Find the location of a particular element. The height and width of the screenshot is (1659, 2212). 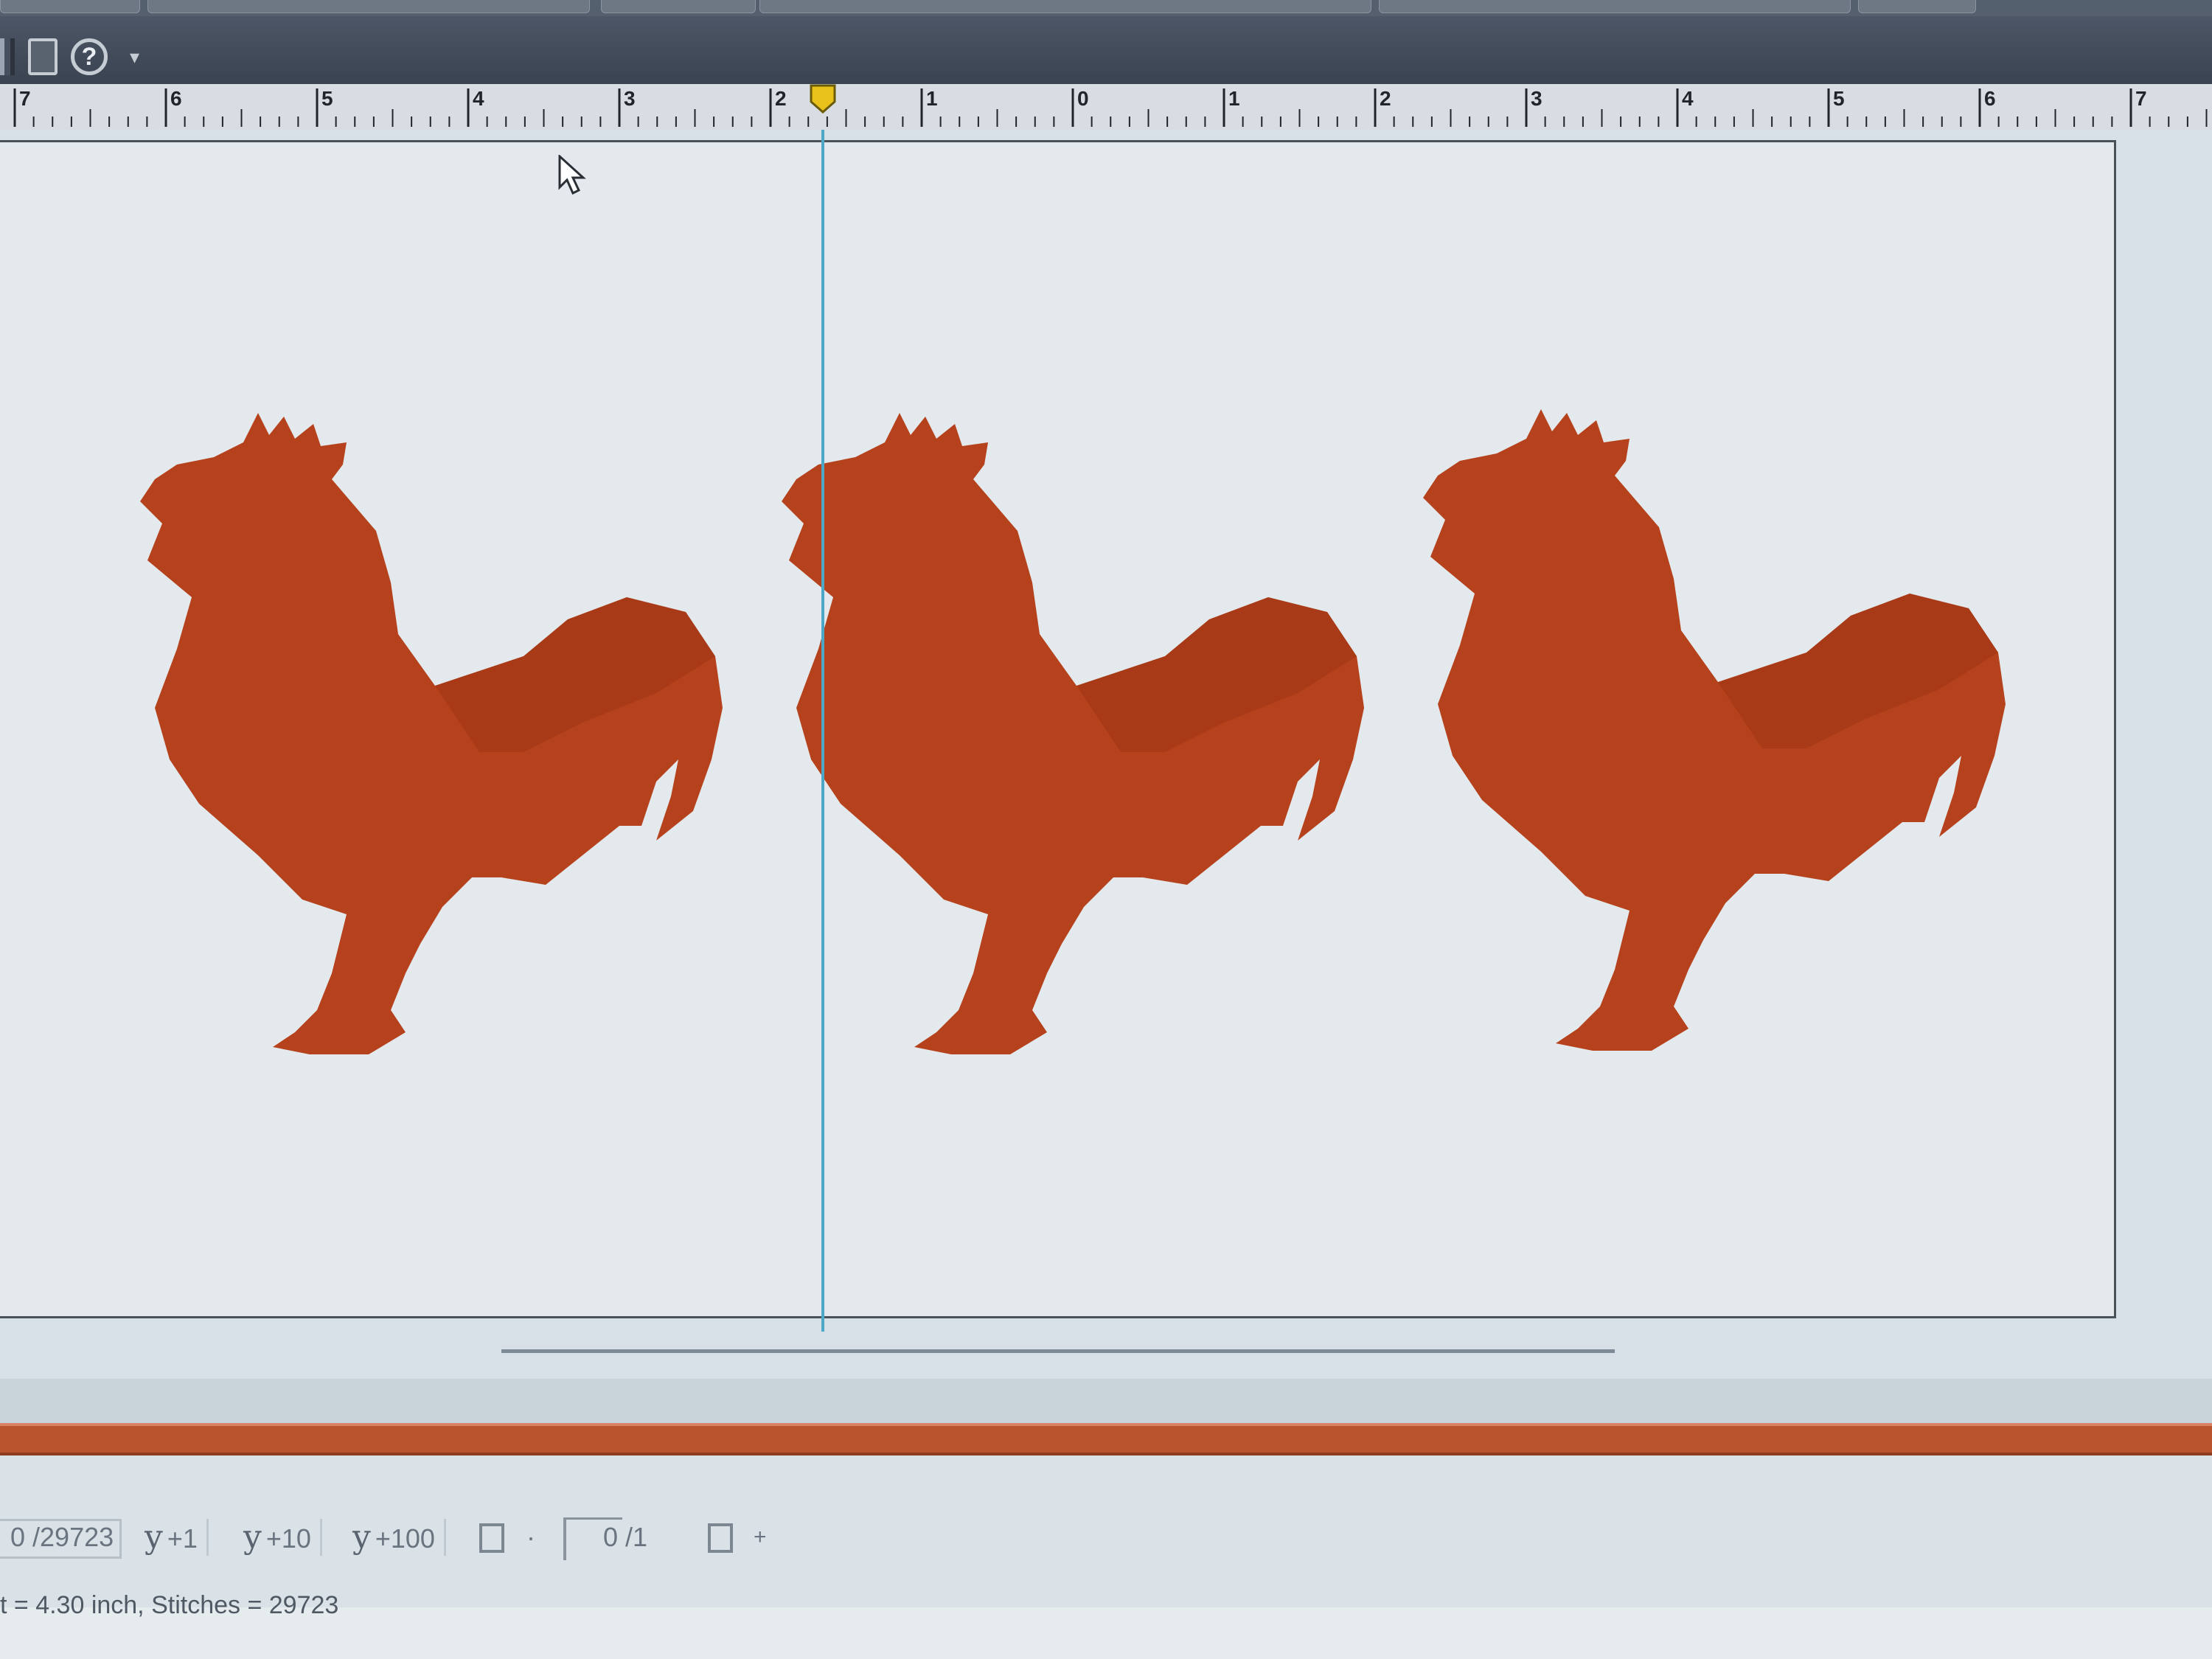

mouse-pointer-icon is located at coordinates (572, 175).